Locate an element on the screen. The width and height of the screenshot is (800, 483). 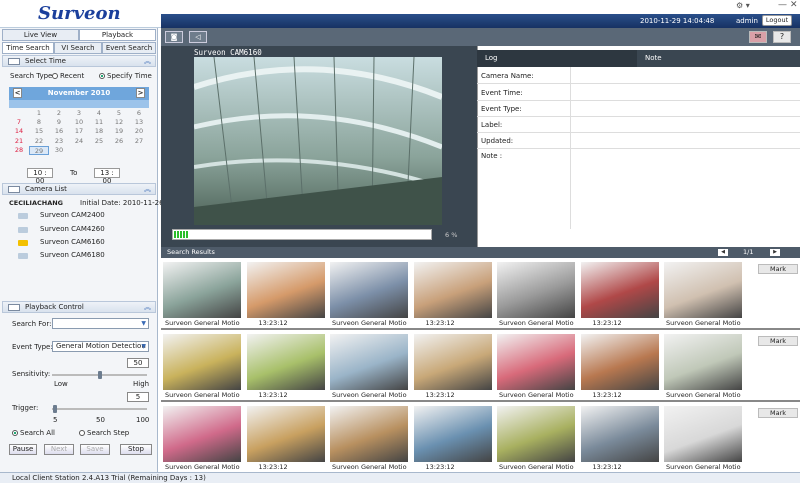
radio-search-step: Search Step is located at coordinates (104, 433).